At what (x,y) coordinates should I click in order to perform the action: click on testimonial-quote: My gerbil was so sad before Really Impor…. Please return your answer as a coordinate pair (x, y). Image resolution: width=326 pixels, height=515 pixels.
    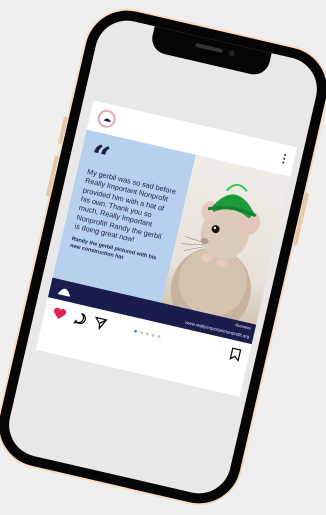
    Looking at the image, I should click on (125, 205).